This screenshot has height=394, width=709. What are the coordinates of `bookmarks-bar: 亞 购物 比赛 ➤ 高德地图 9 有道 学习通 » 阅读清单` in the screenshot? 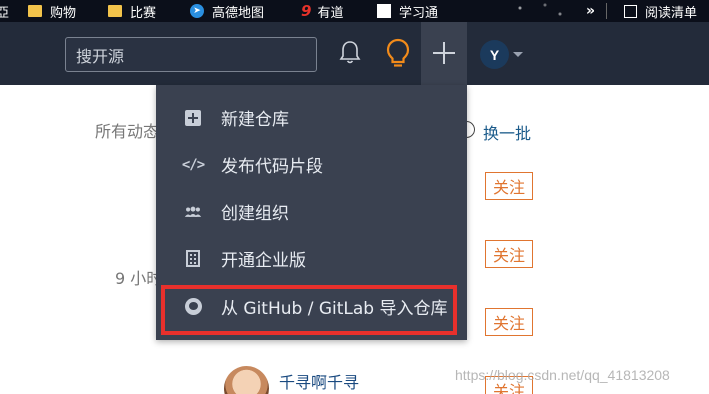 It's located at (354, 11).